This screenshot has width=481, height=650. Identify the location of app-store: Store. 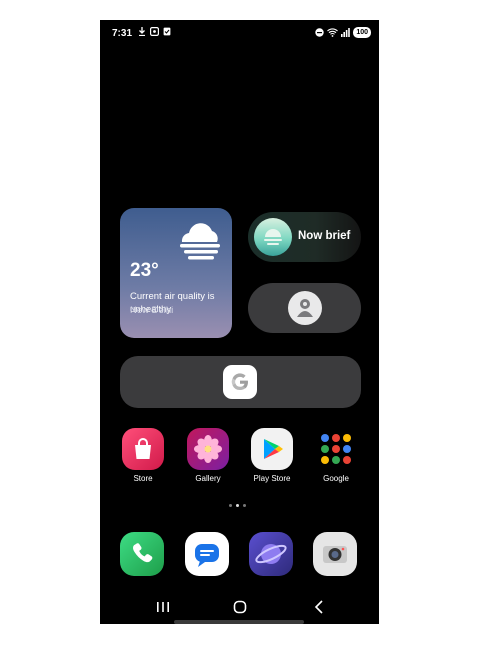
(143, 455).